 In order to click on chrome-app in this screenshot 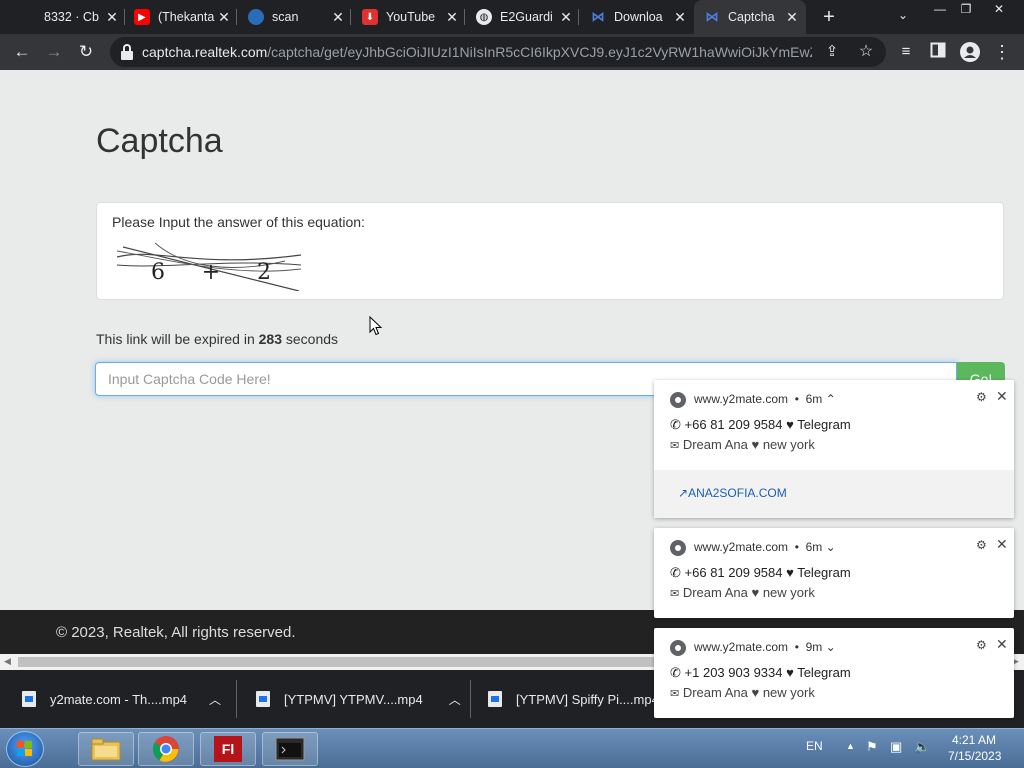, I will do `click(166, 749)`.